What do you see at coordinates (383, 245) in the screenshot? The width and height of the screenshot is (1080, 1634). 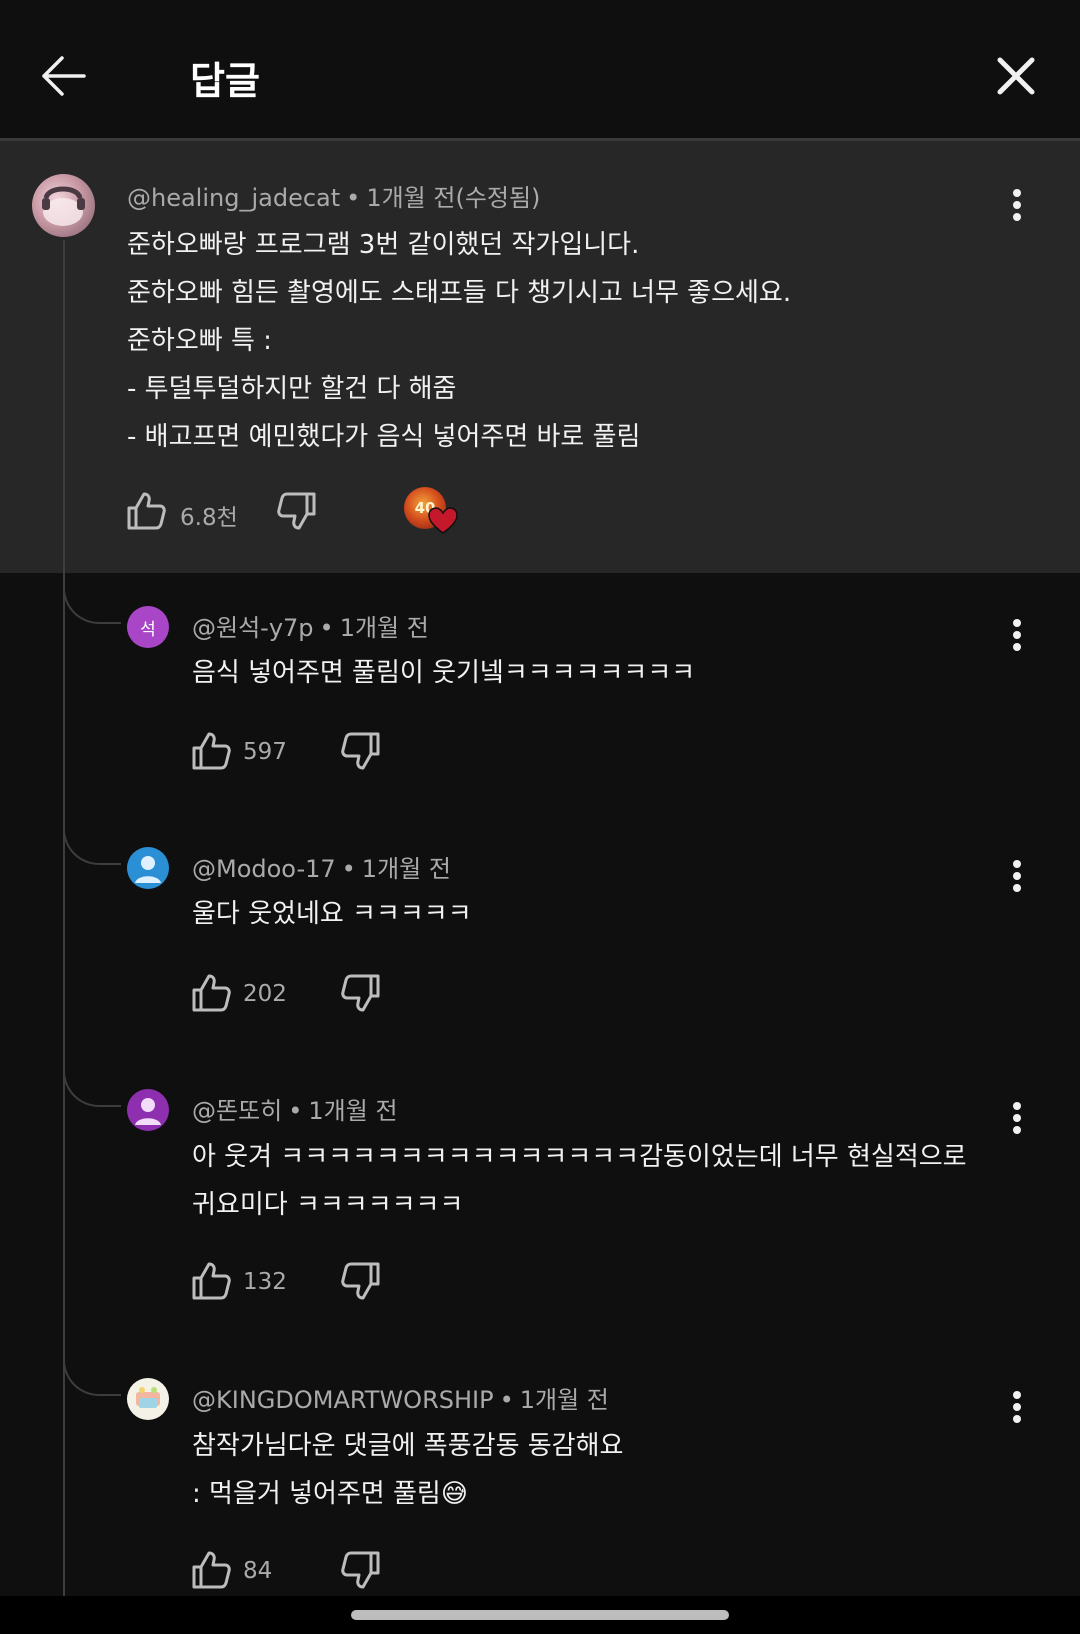 I see `comment-text-line: 준하오빠랑 프로그램 3번 같이했던 작가입니다.` at bounding box center [383, 245].